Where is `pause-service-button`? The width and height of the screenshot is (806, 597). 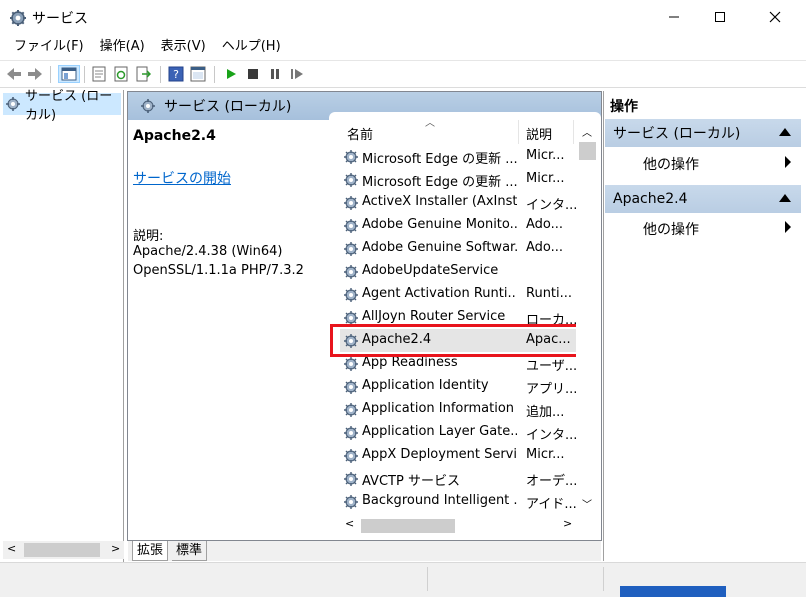 pause-service-button is located at coordinates (275, 74).